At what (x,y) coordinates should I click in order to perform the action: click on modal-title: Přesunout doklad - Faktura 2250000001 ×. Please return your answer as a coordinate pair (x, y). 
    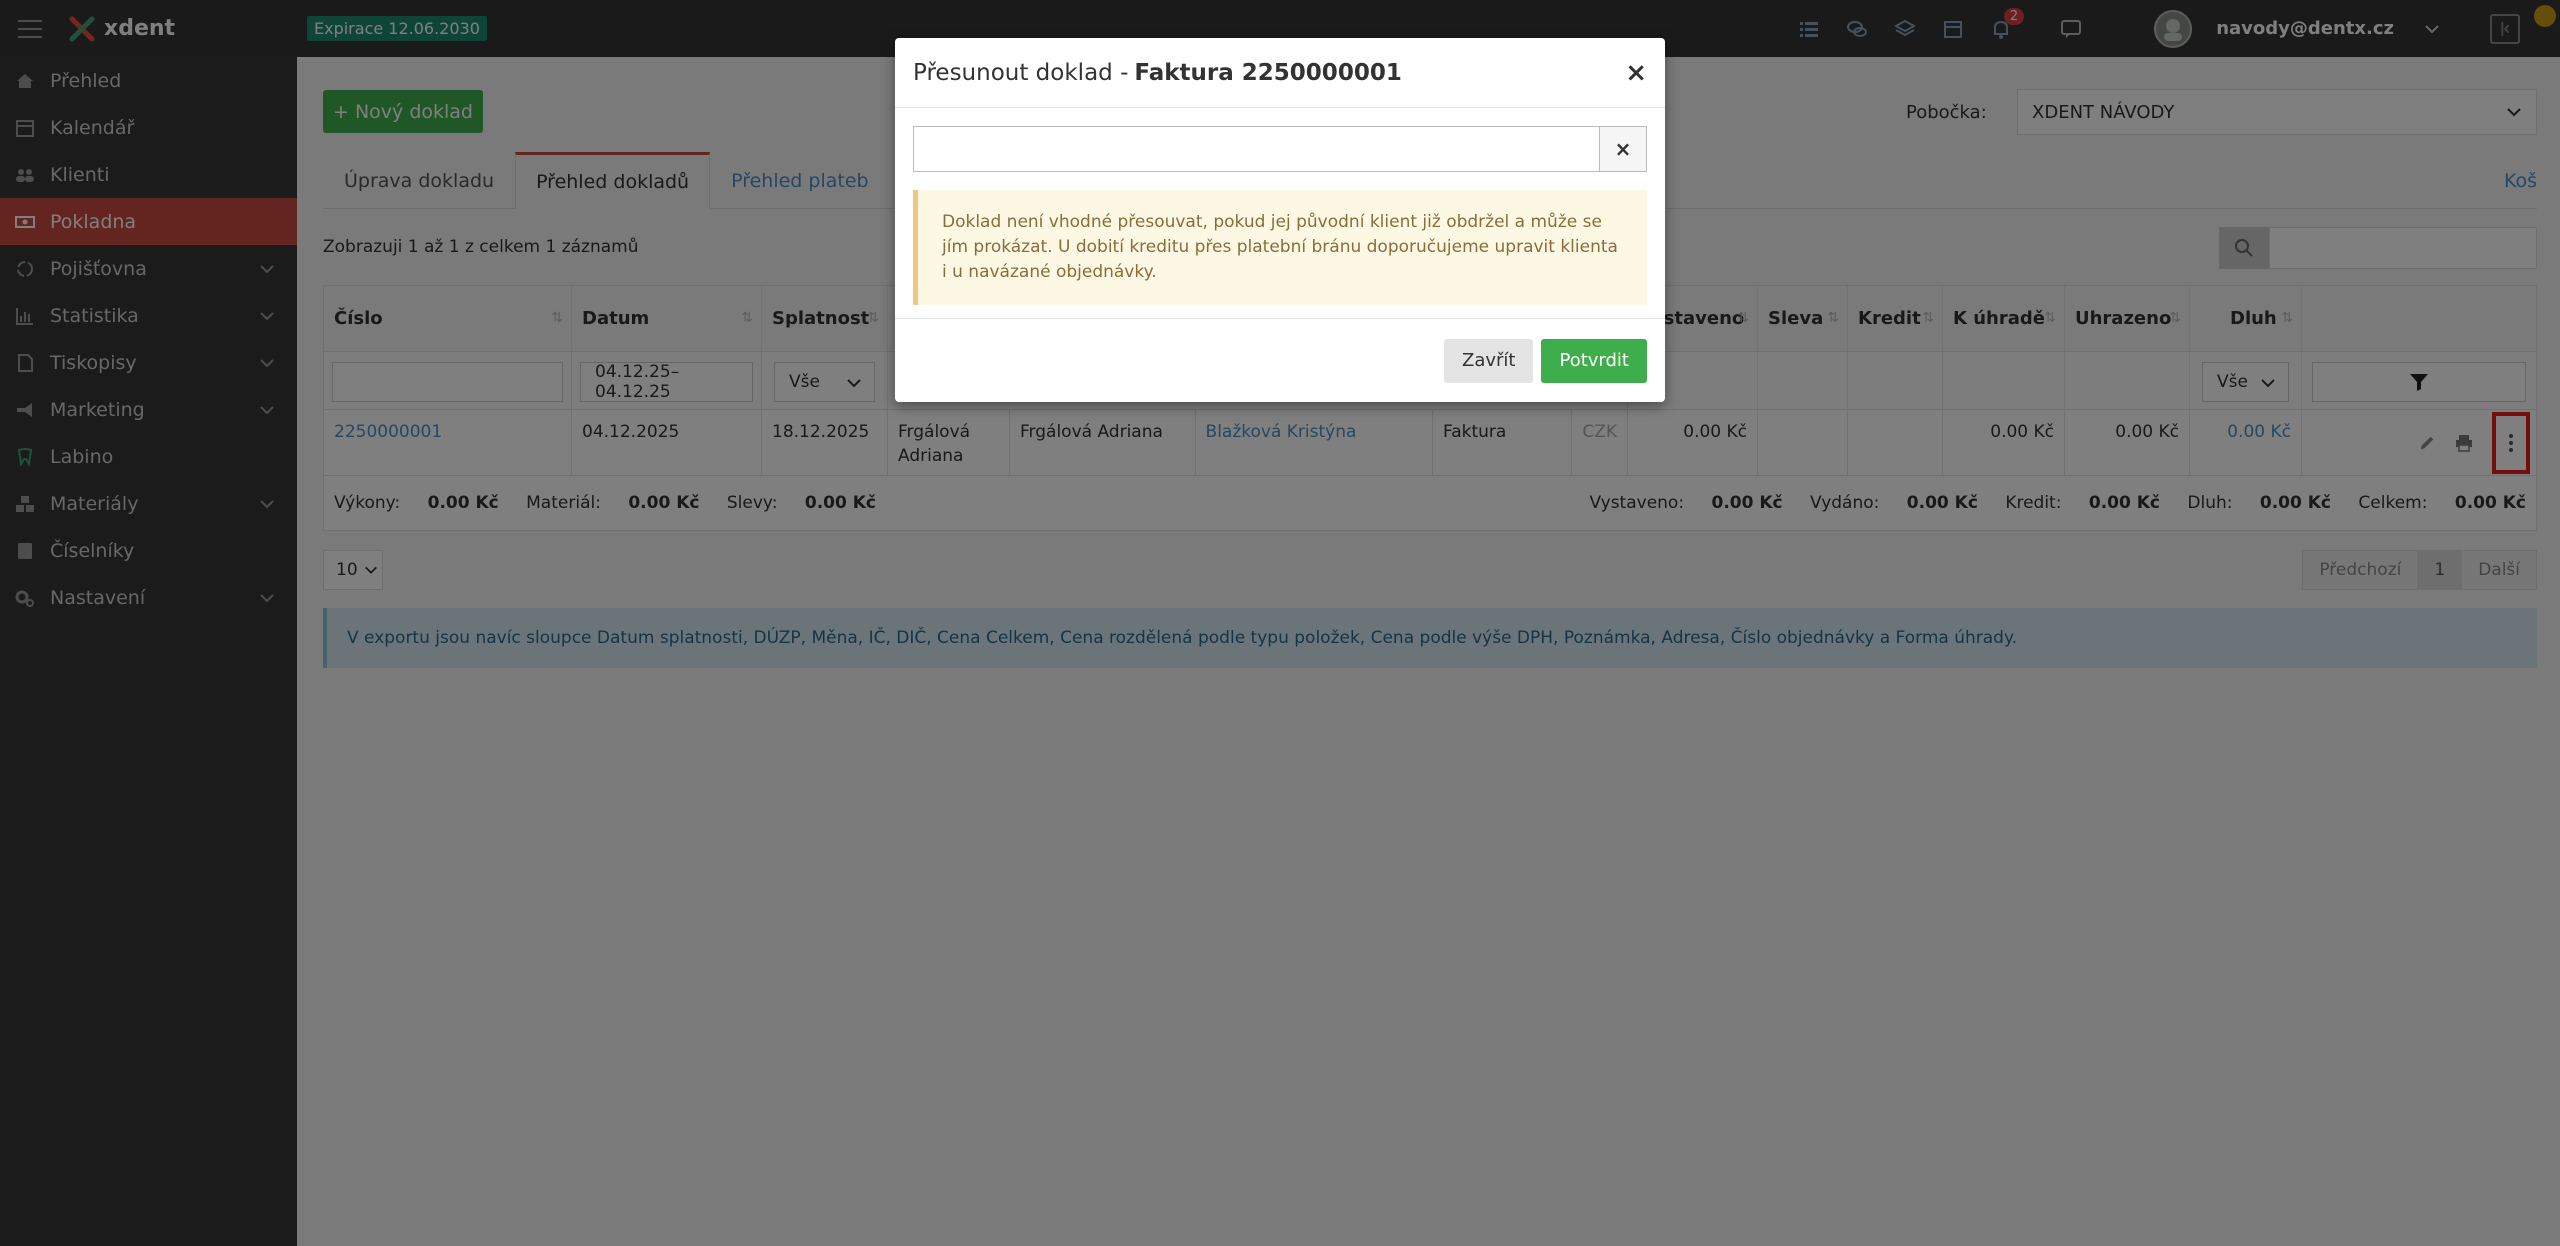
    Looking at the image, I should click on (1280, 73).